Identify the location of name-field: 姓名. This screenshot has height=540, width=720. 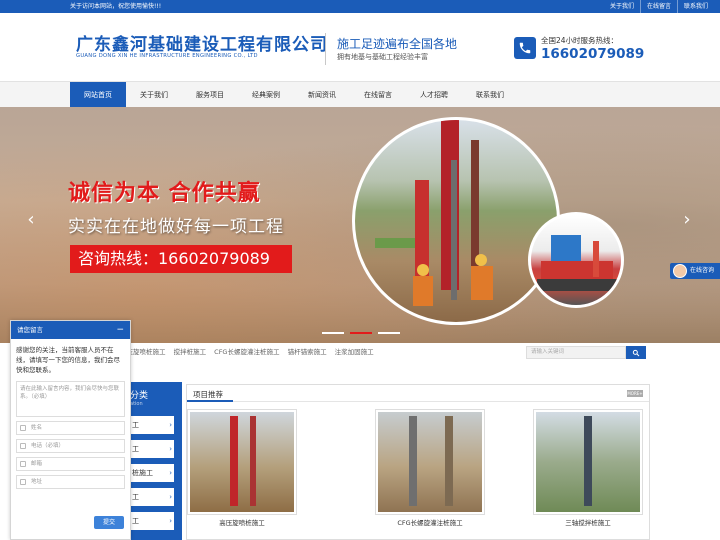
(70, 428).